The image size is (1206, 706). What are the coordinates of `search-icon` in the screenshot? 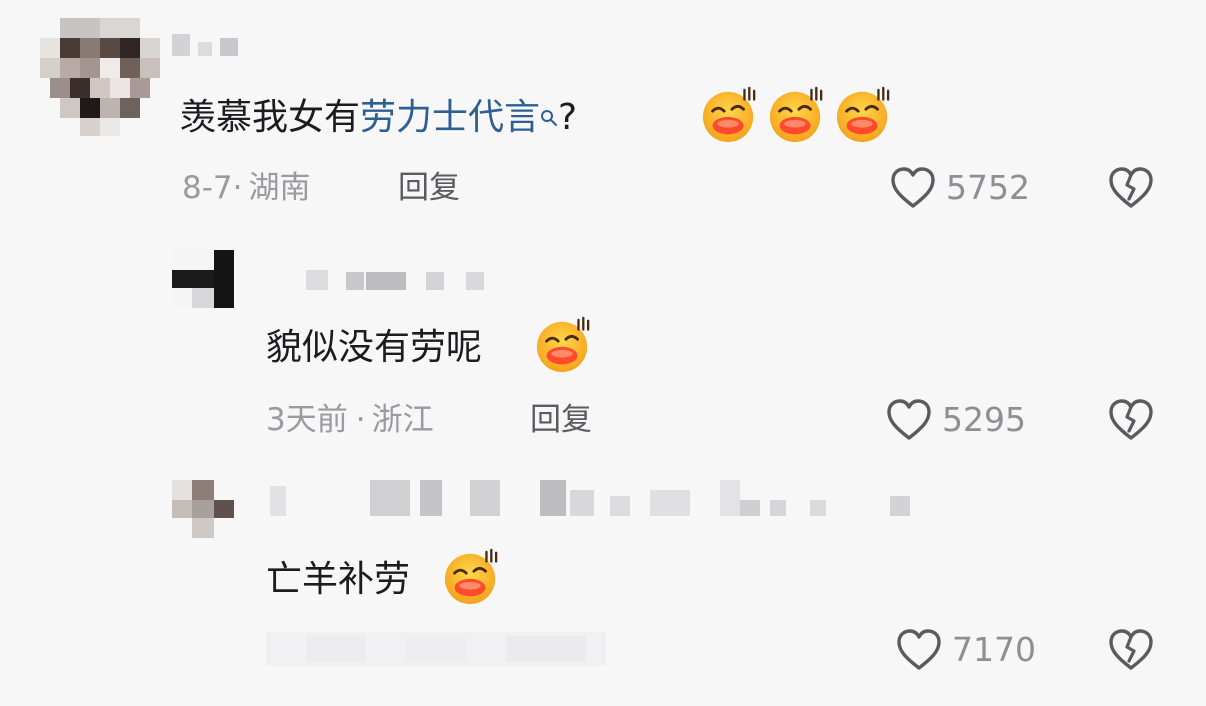 It's located at (549, 110).